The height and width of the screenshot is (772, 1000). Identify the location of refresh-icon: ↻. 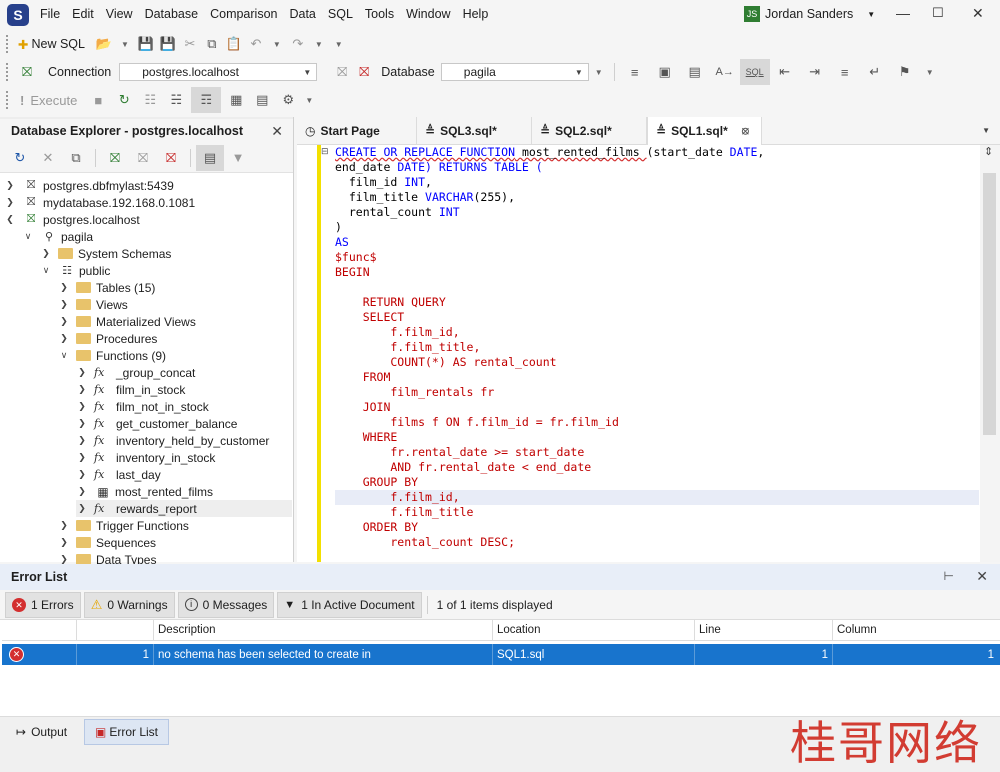
(20, 158).